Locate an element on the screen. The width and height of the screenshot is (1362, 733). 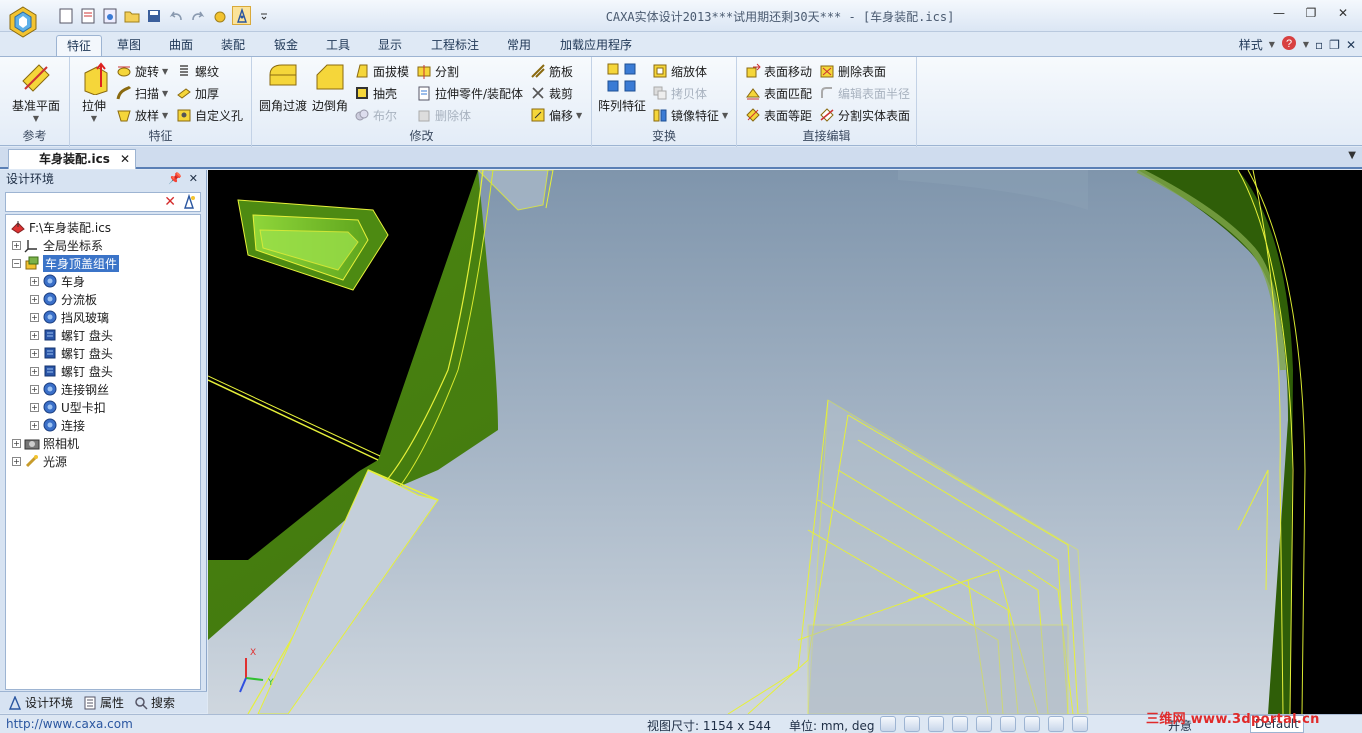
tab-search: 搜索 is located at coordinates (154, 702).